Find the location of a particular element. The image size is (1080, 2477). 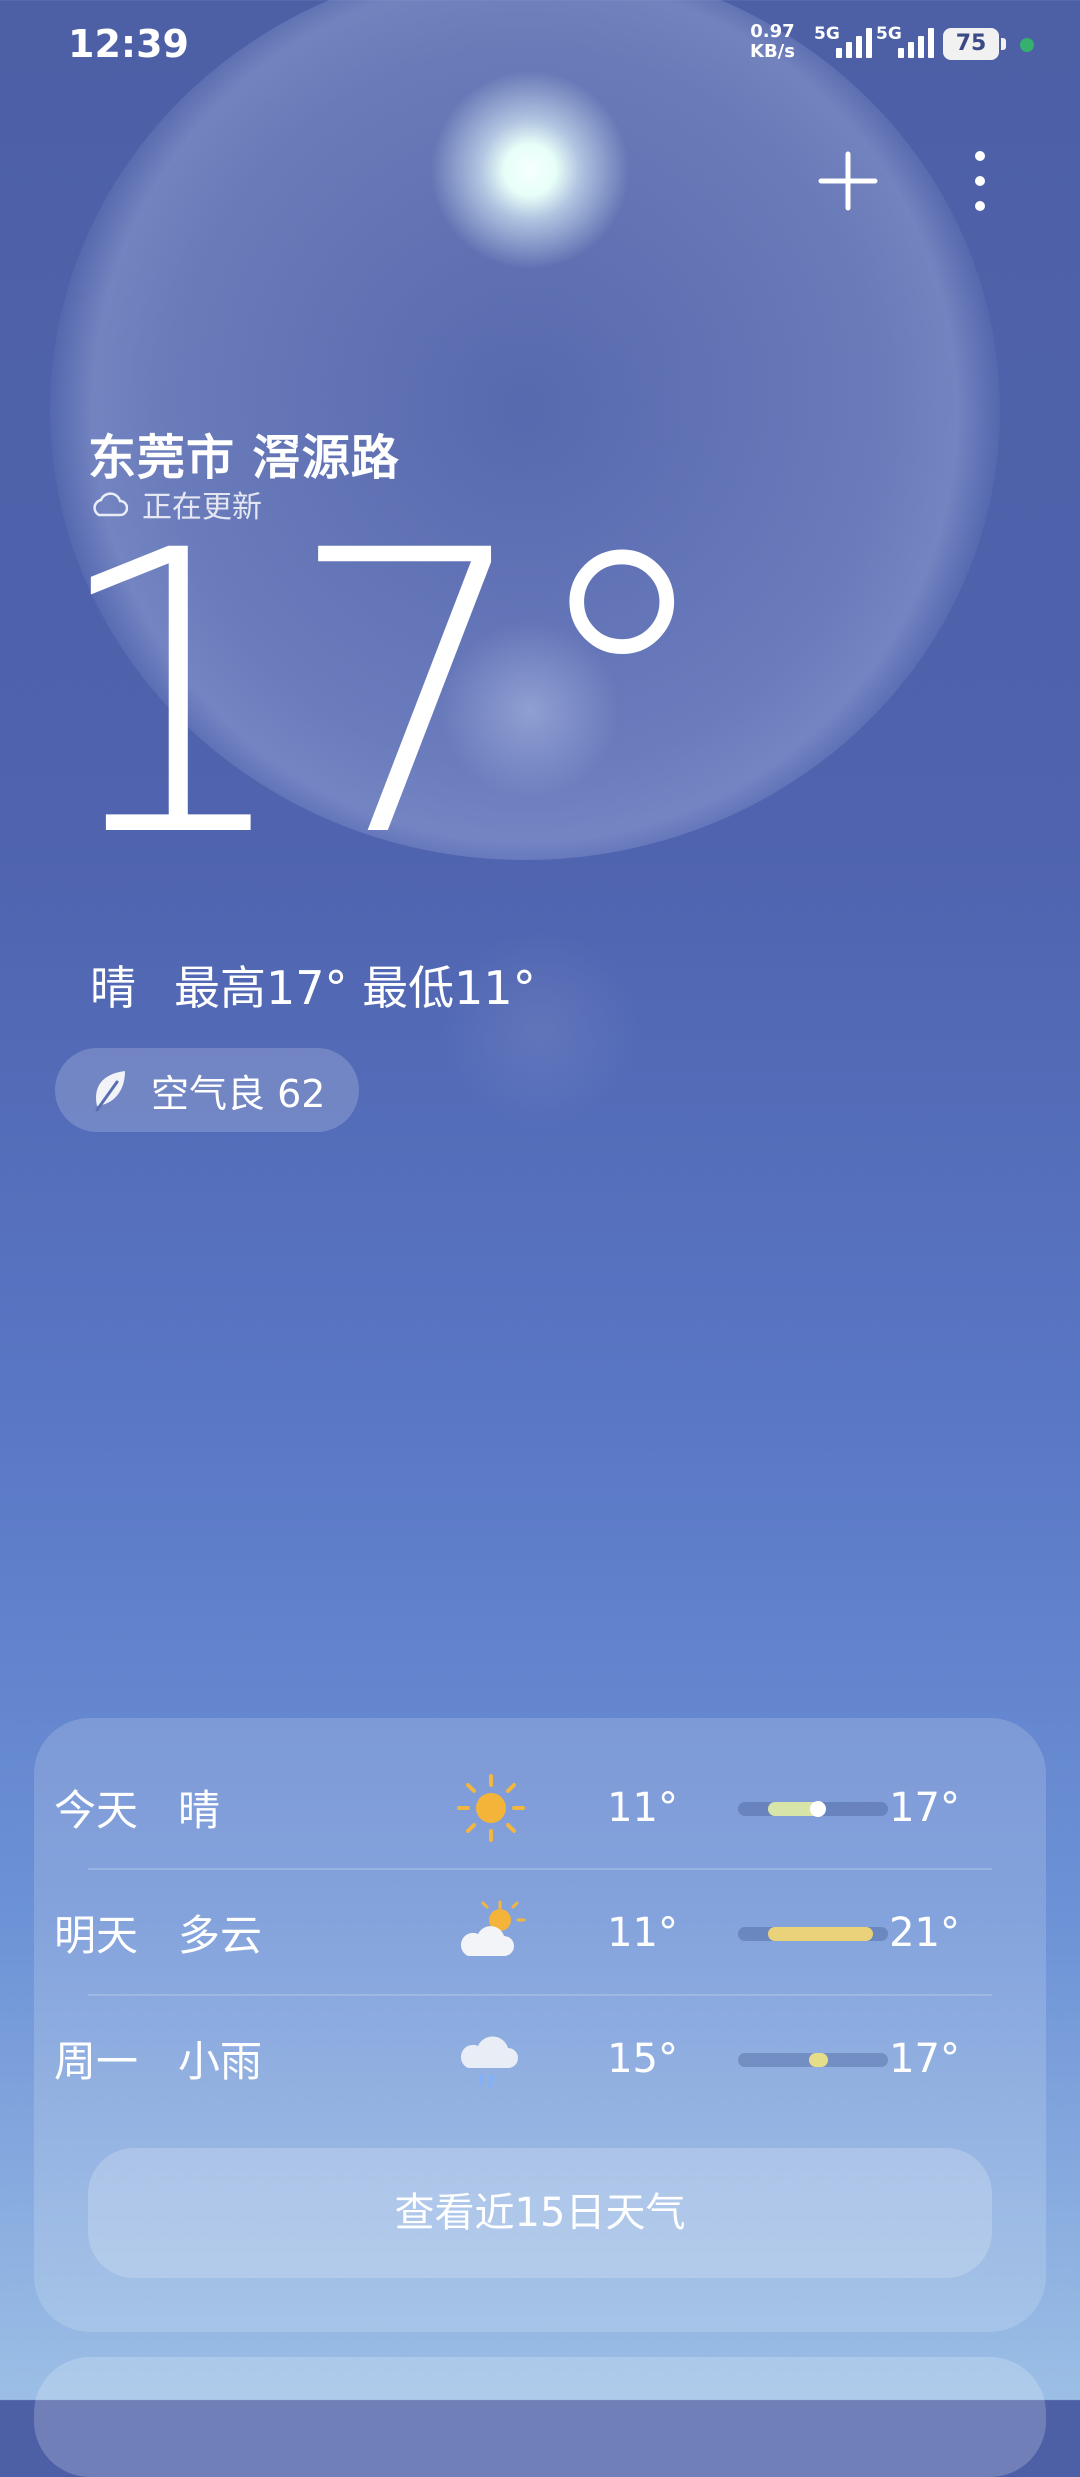

more-vertical-icon is located at coordinates (980, 181).